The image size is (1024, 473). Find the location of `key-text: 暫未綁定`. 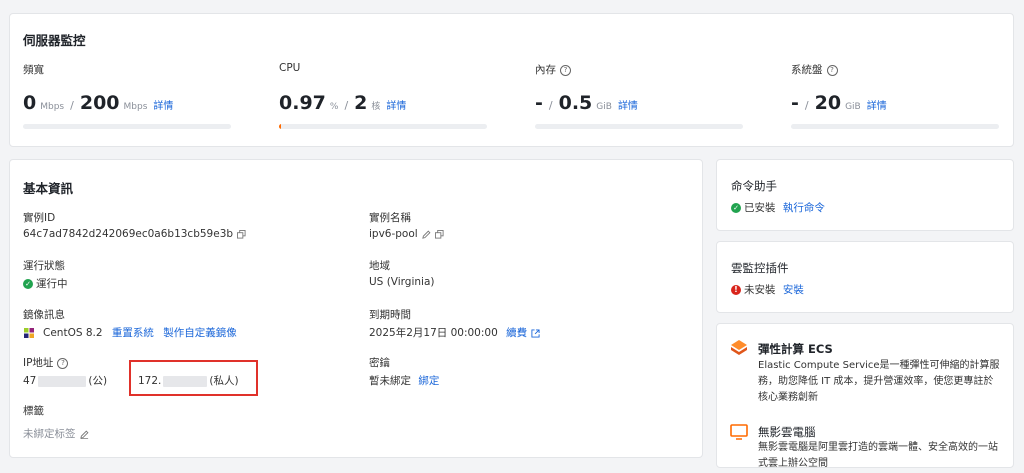

key-text: 暫未綁定 is located at coordinates (390, 381).